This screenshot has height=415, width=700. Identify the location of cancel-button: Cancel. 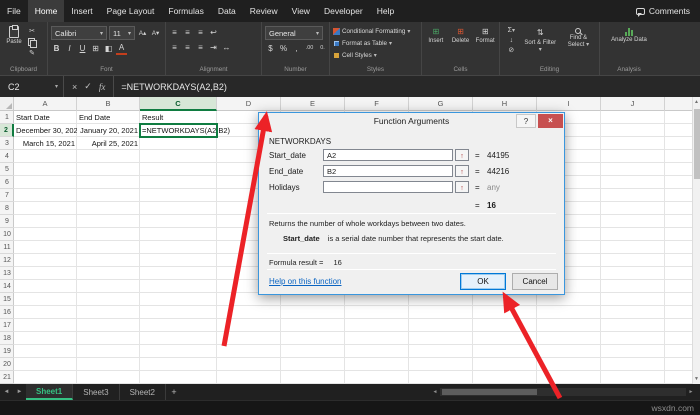
(535, 281).